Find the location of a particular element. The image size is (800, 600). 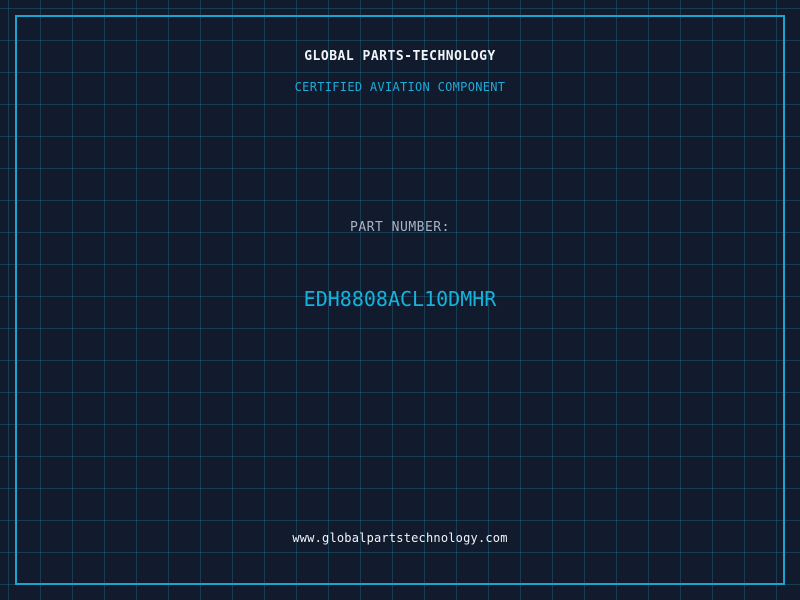

website-url: www.globalpartstechnology.com is located at coordinates (400, 538).